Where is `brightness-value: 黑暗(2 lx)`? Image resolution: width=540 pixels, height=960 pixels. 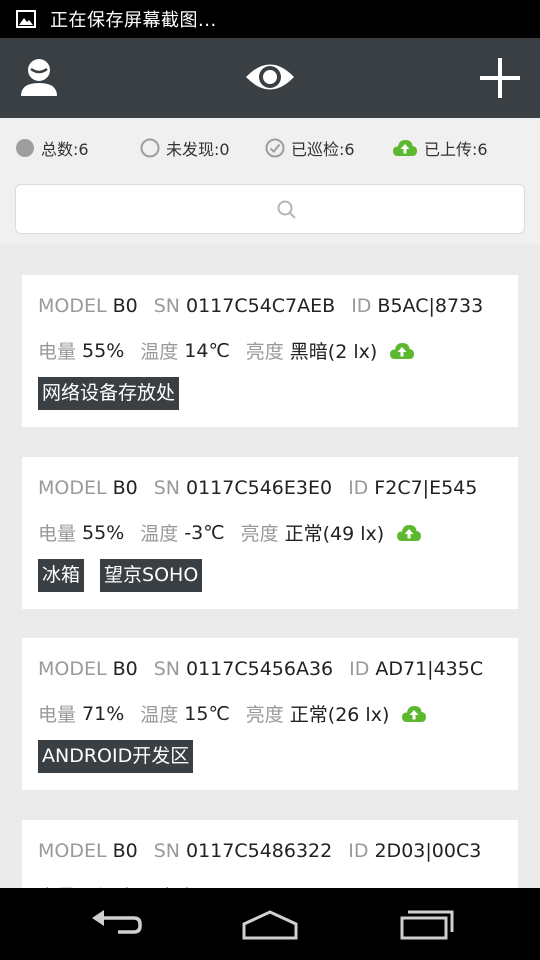 brightness-value: 黑暗(2 lx) is located at coordinates (333, 352).